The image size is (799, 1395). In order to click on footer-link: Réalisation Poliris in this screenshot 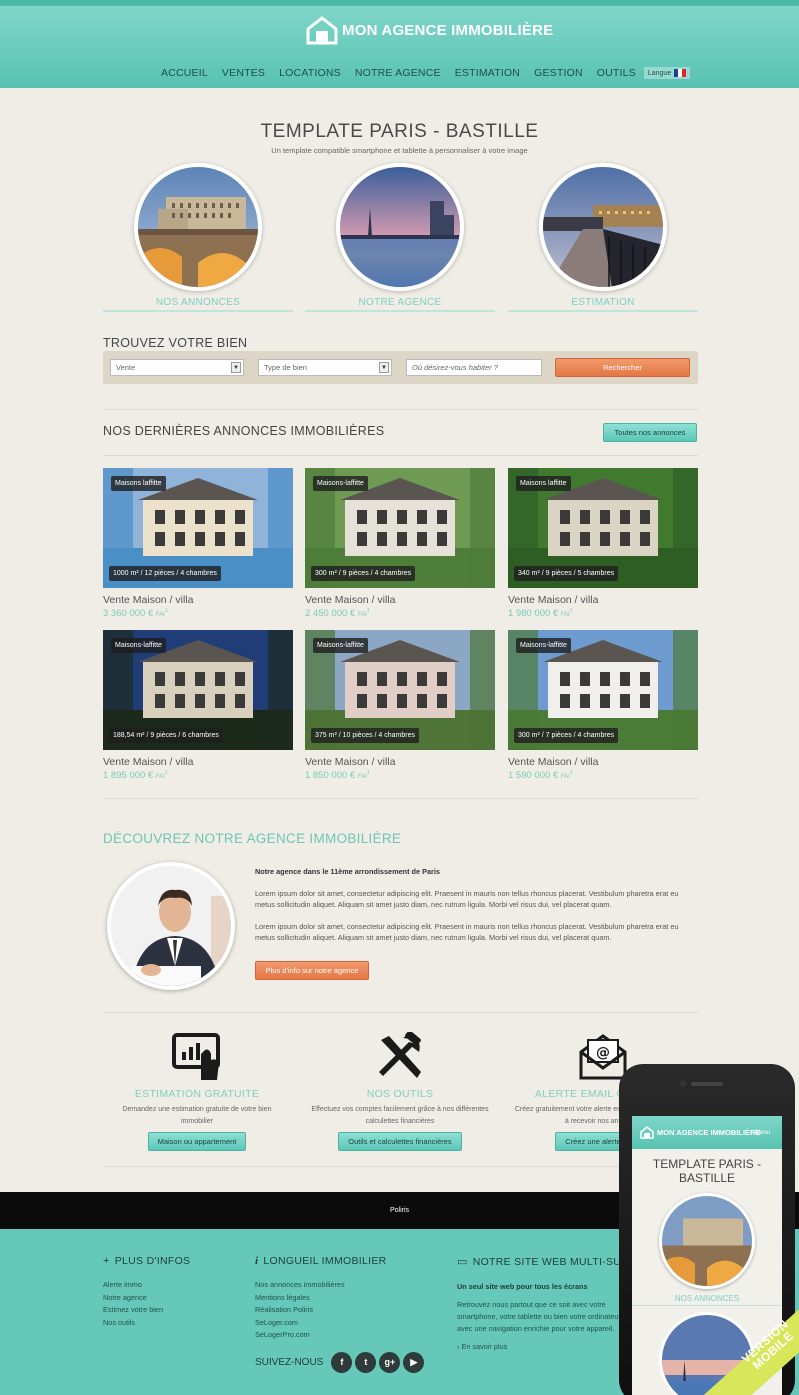, I will do `click(321, 1310)`.